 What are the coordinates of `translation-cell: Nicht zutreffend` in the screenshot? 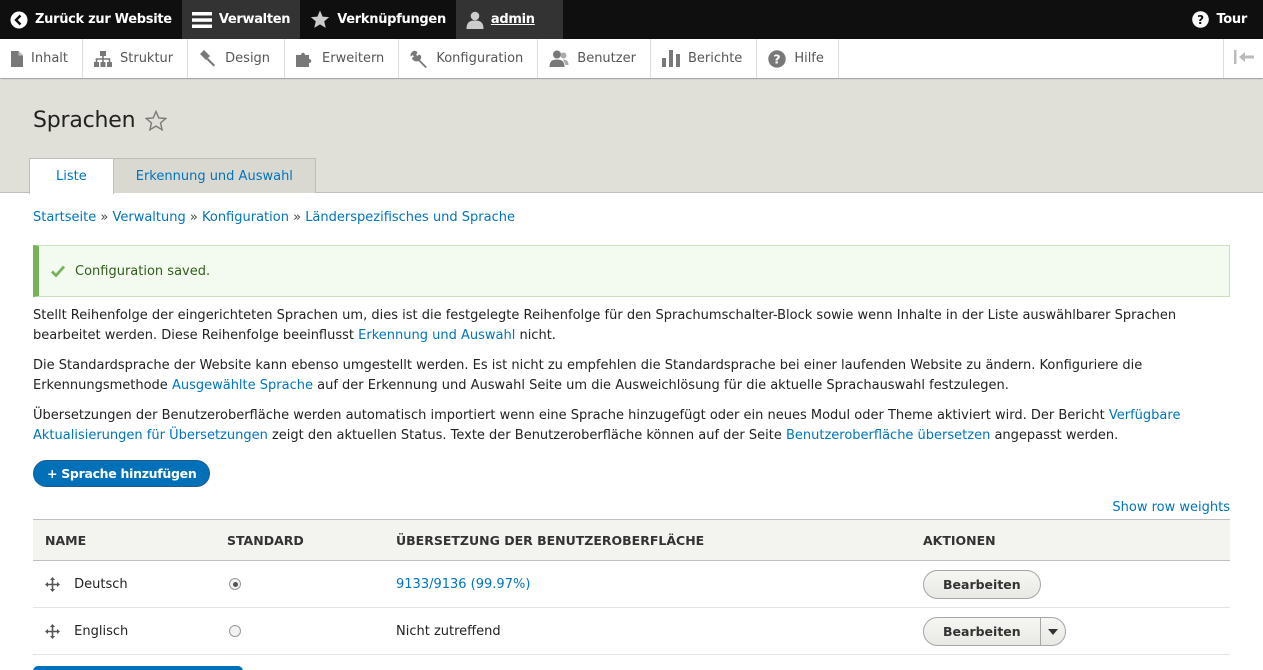 It's located at (647, 631).